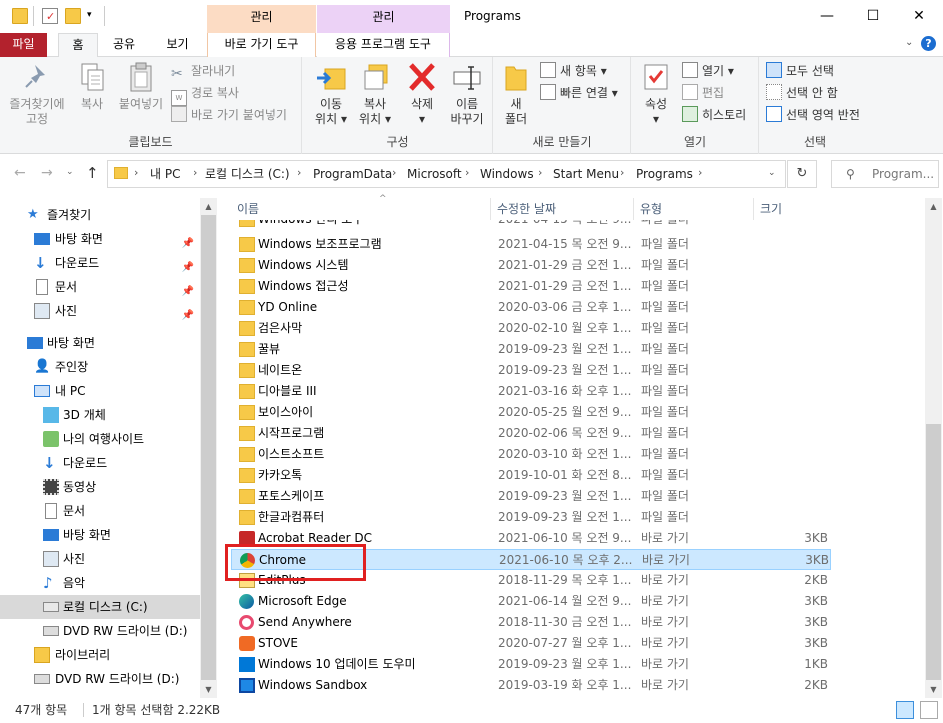 This screenshot has width=943, height=723. Describe the element at coordinates (772, 173) in the screenshot. I see `address-dropdown-icon: ⌄` at that location.